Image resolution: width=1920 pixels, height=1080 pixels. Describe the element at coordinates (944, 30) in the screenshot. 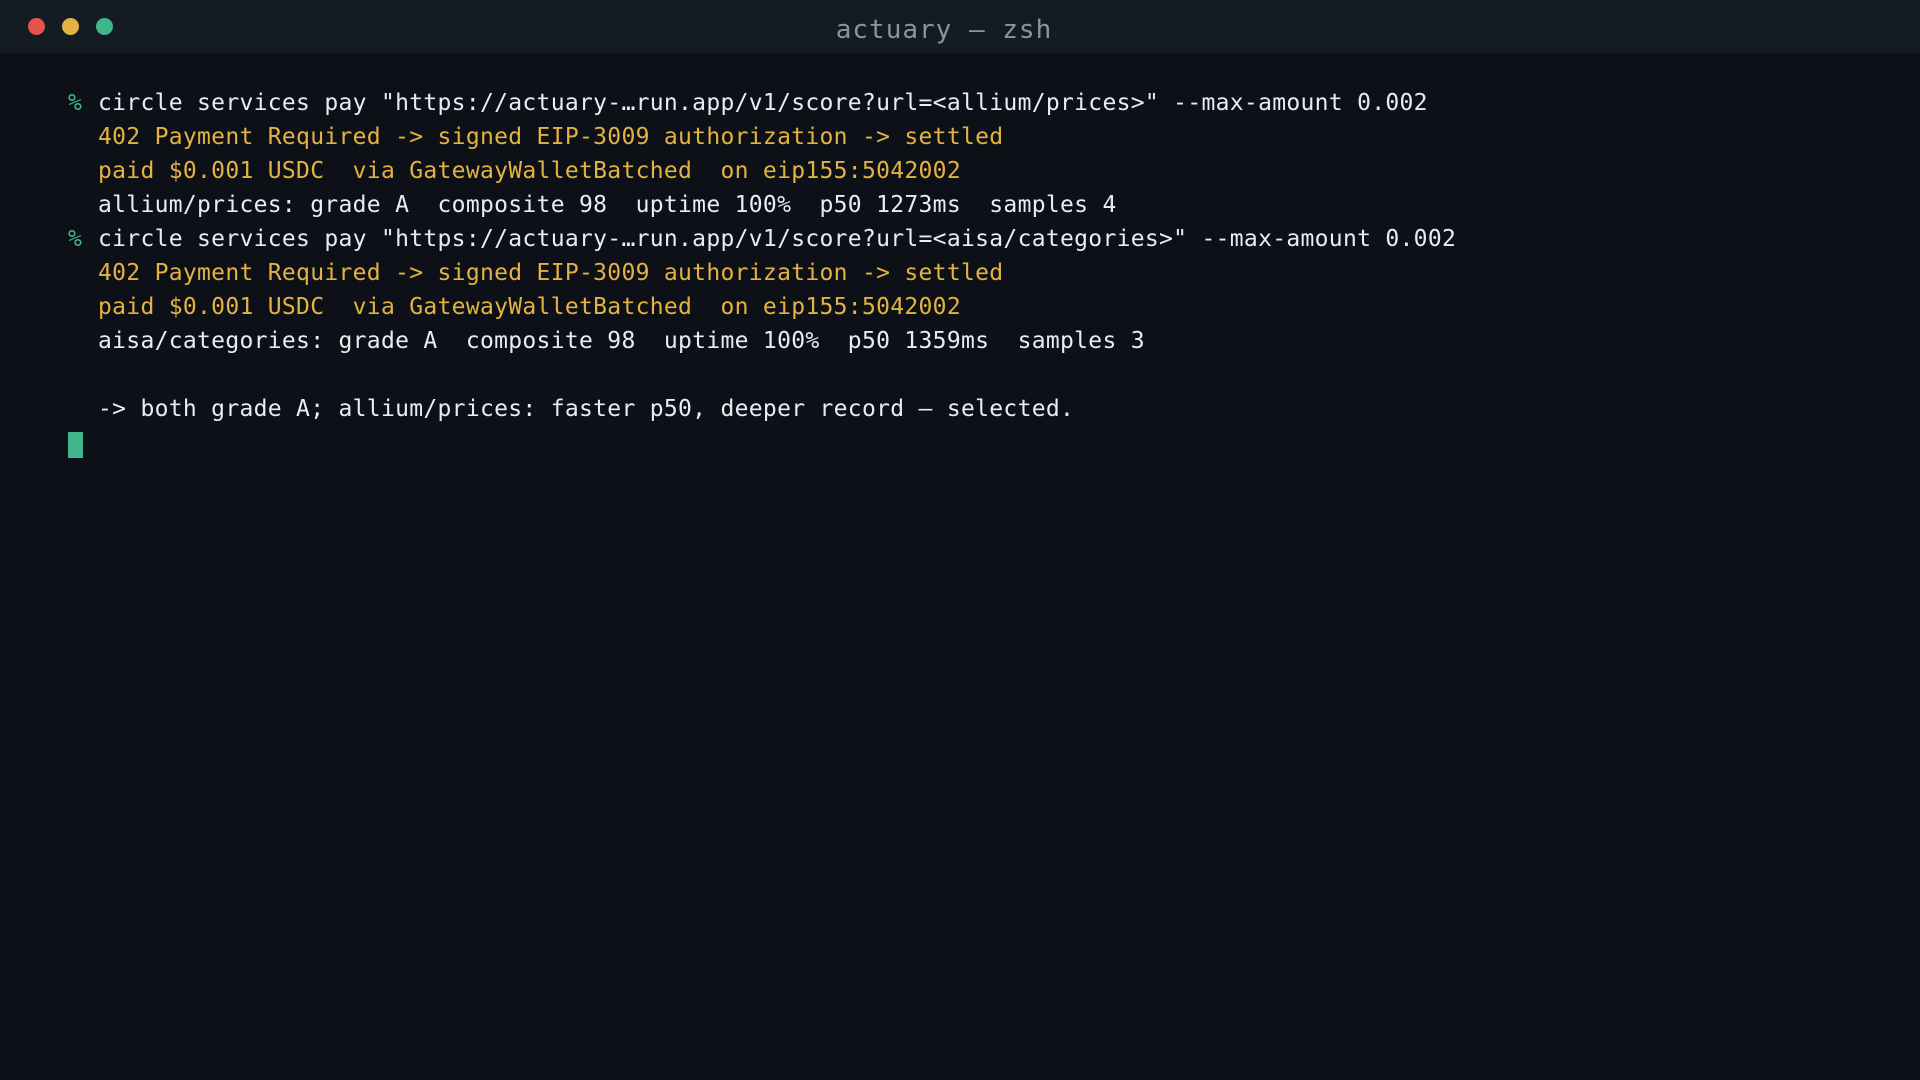

I see `window-title: actuary — zsh` at that location.